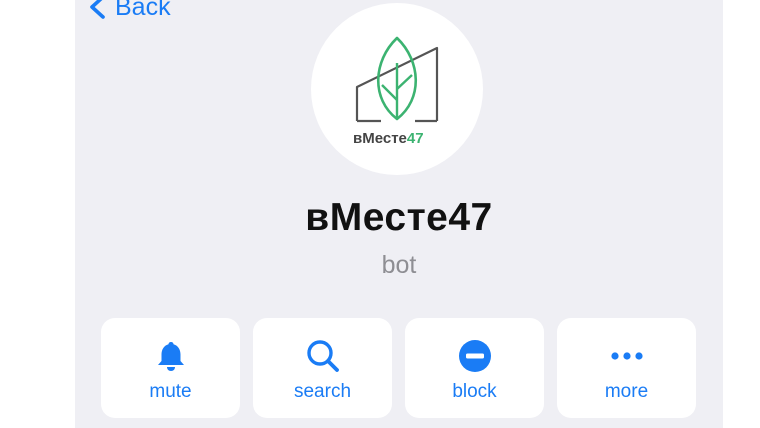 The height and width of the screenshot is (428, 760). Describe the element at coordinates (626, 391) in the screenshot. I see `more-label: more` at that location.